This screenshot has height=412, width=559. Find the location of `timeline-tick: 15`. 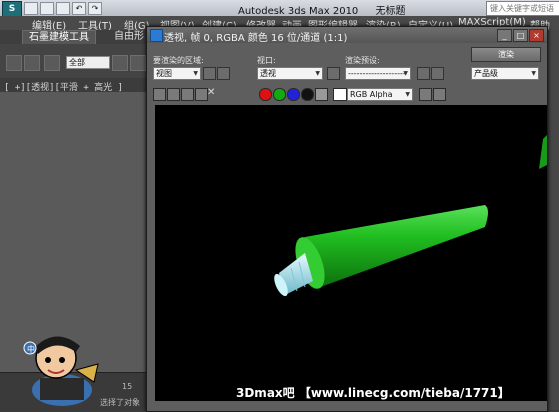

timeline-tick: 15 is located at coordinates (127, 386).